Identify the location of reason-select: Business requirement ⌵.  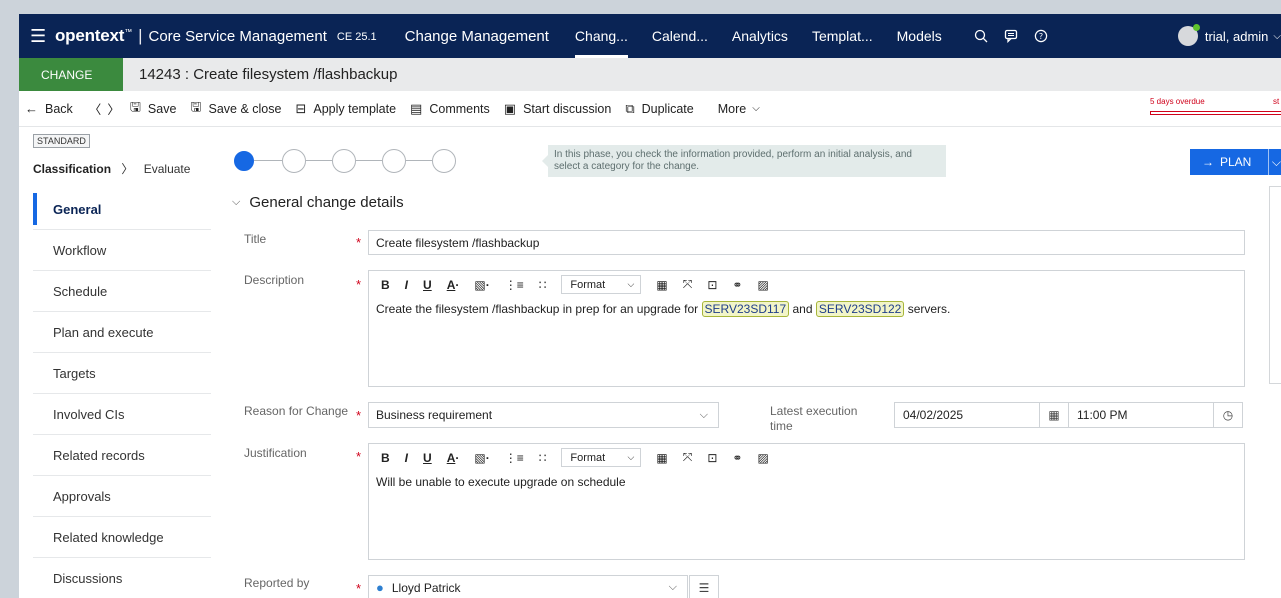
(543, 415).